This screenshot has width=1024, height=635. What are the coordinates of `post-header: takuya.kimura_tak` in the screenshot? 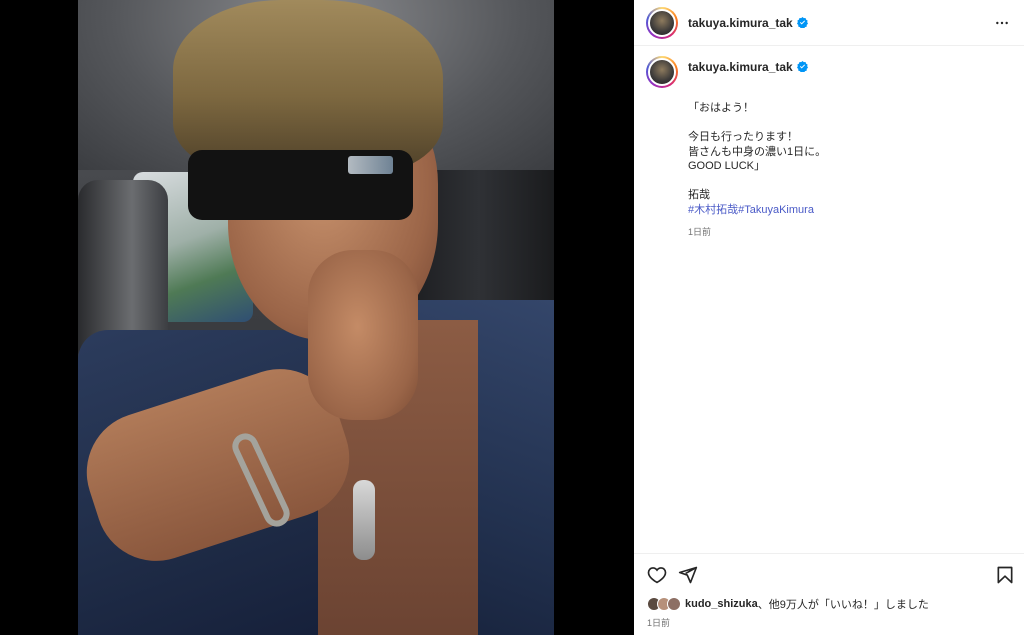 It's located at (829, 23).